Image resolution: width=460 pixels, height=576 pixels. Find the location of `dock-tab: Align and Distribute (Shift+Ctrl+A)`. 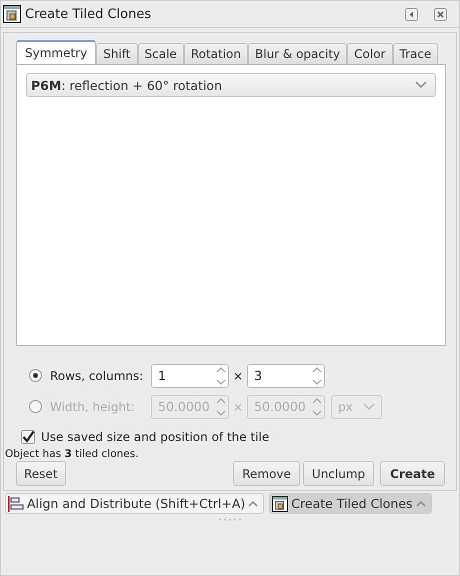

dock-tab: Align and Distribute (Shift+Ctrl+A) is located at coordinates (134, 503).